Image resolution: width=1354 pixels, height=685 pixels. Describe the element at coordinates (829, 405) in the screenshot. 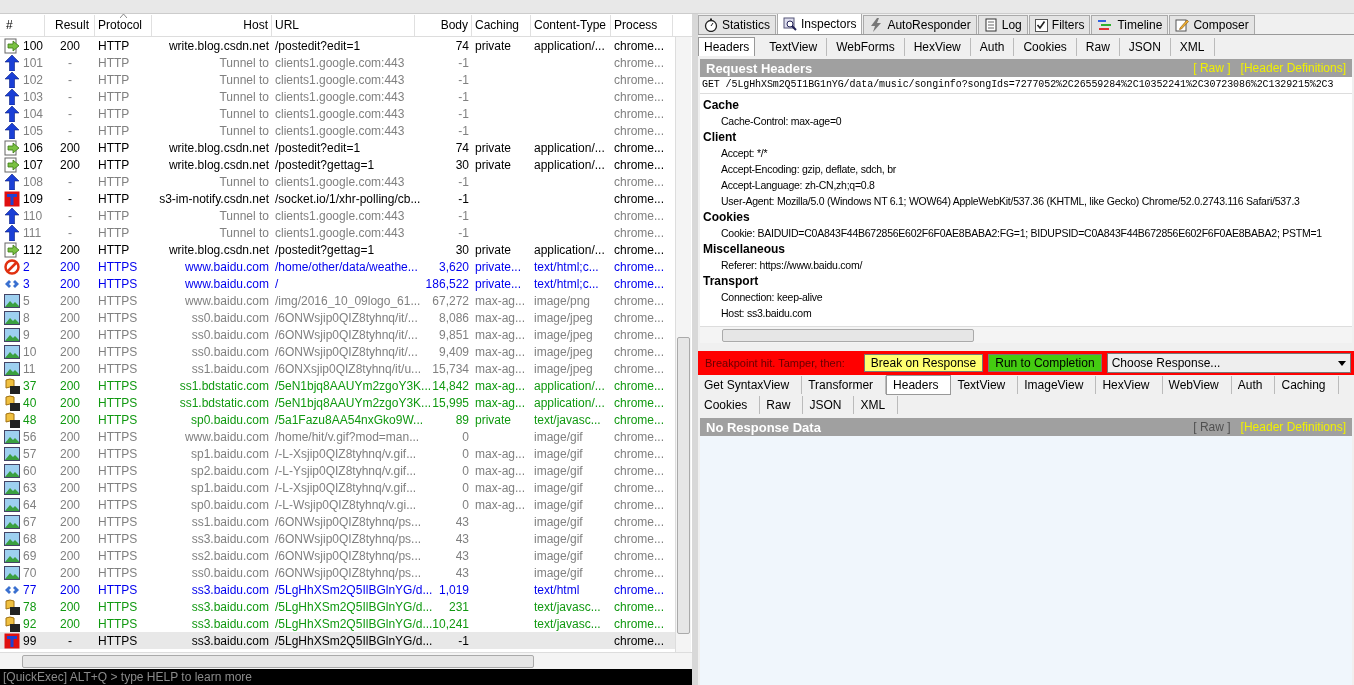

I see `response-view-tab: JSON` at that location.